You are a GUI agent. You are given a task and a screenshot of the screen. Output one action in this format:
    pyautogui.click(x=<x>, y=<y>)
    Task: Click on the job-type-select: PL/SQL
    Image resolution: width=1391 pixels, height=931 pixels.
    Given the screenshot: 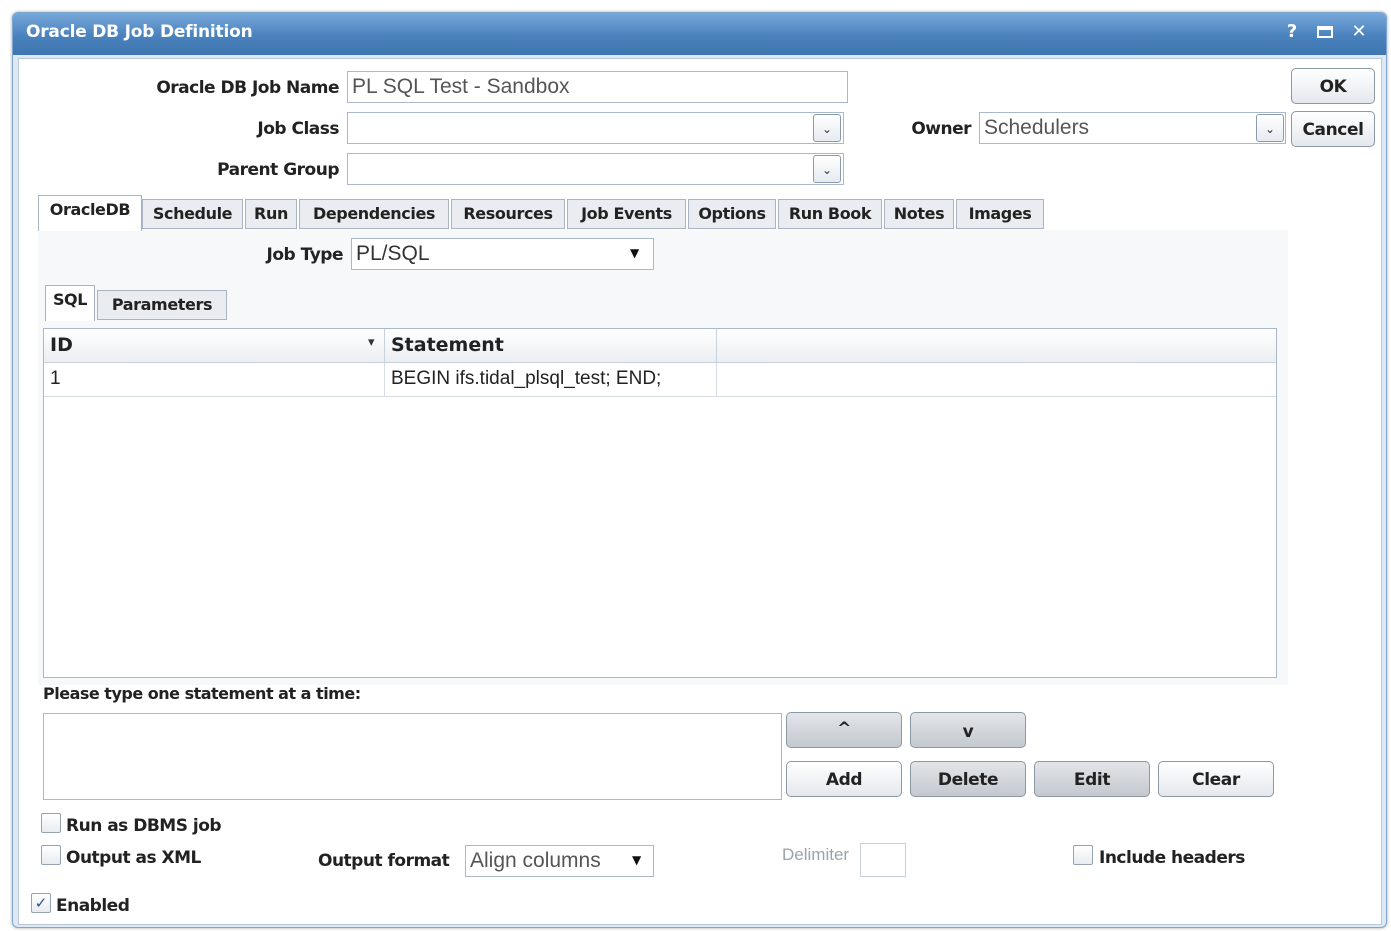 What is the action you would take?
    pyautogui.click(x=502, y=254)
    